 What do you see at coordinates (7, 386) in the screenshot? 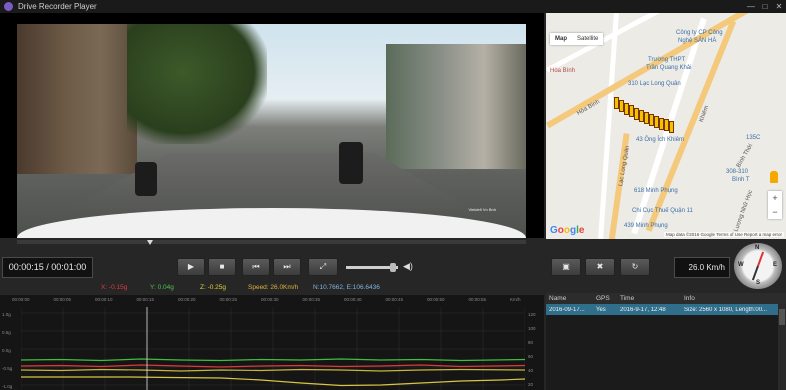
I see `g-tick-label: -1.0g` at bounding box center [7, 386].